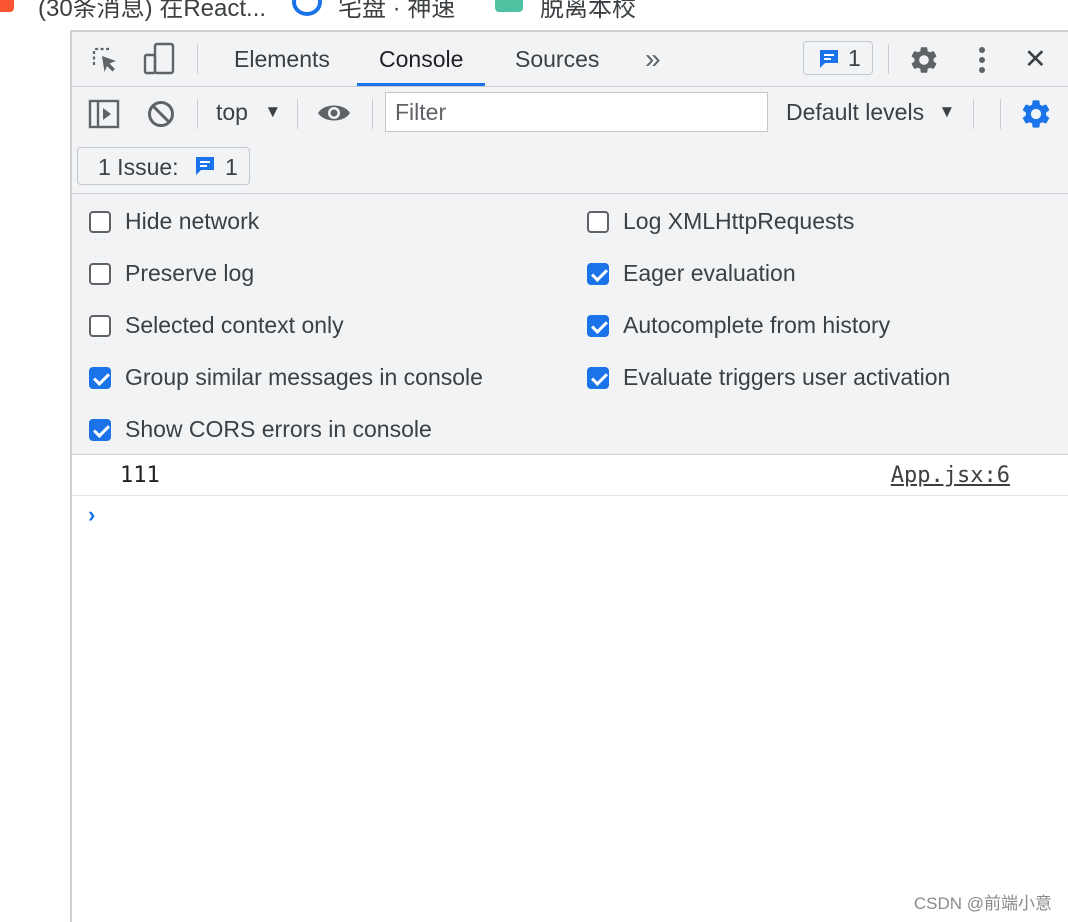  I want to click on bookmark-item: 宅盘 · 神速, so click(396, 11).